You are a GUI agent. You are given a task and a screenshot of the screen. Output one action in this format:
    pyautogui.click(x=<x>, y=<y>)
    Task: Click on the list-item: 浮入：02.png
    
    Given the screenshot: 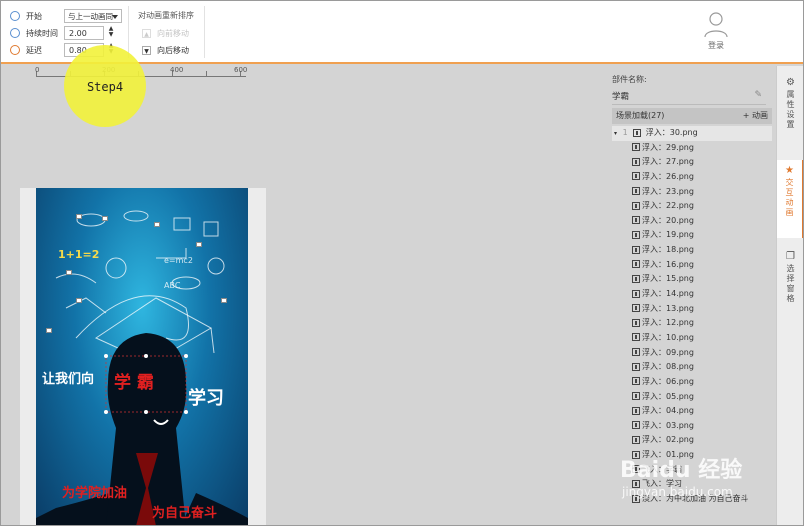 What is the action you would take?
    pyautogui.click(x=692, y=440)
    